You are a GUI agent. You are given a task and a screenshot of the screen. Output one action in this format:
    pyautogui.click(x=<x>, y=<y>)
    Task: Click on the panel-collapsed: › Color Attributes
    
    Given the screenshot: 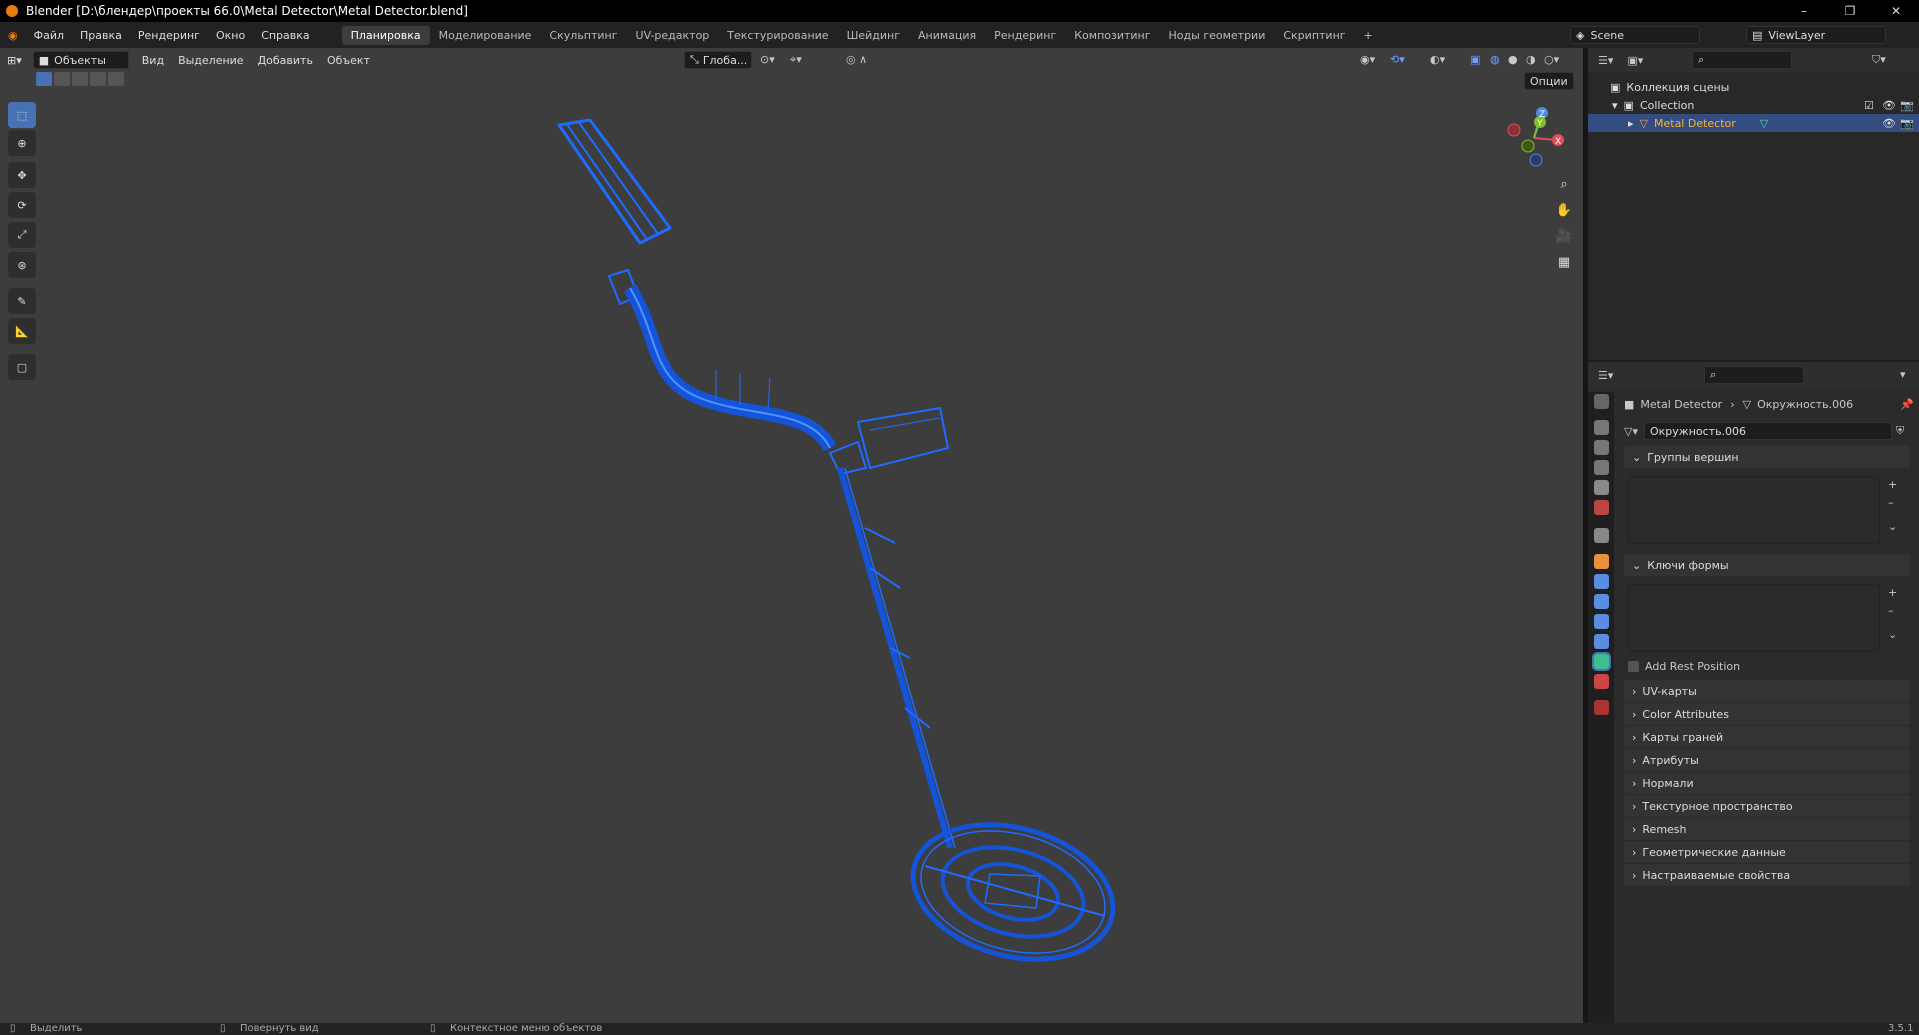 What is the action you would take?
    pyautogui.click(x=1767, y=714)
    